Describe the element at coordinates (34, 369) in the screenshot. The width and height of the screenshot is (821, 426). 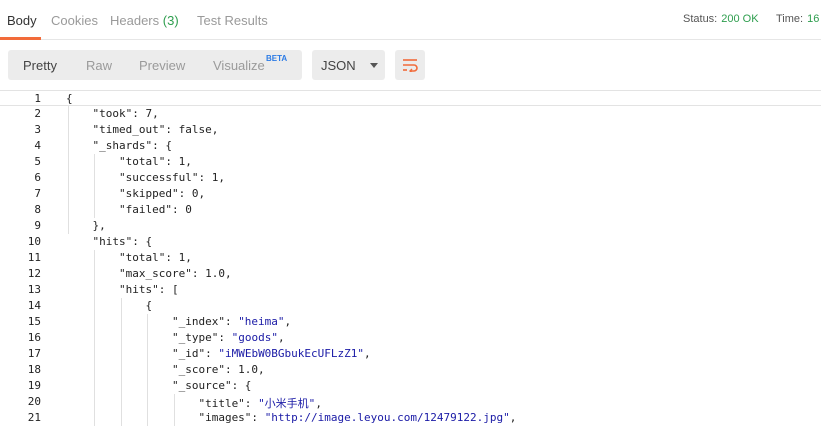
I see `line-number: 18` at that location.